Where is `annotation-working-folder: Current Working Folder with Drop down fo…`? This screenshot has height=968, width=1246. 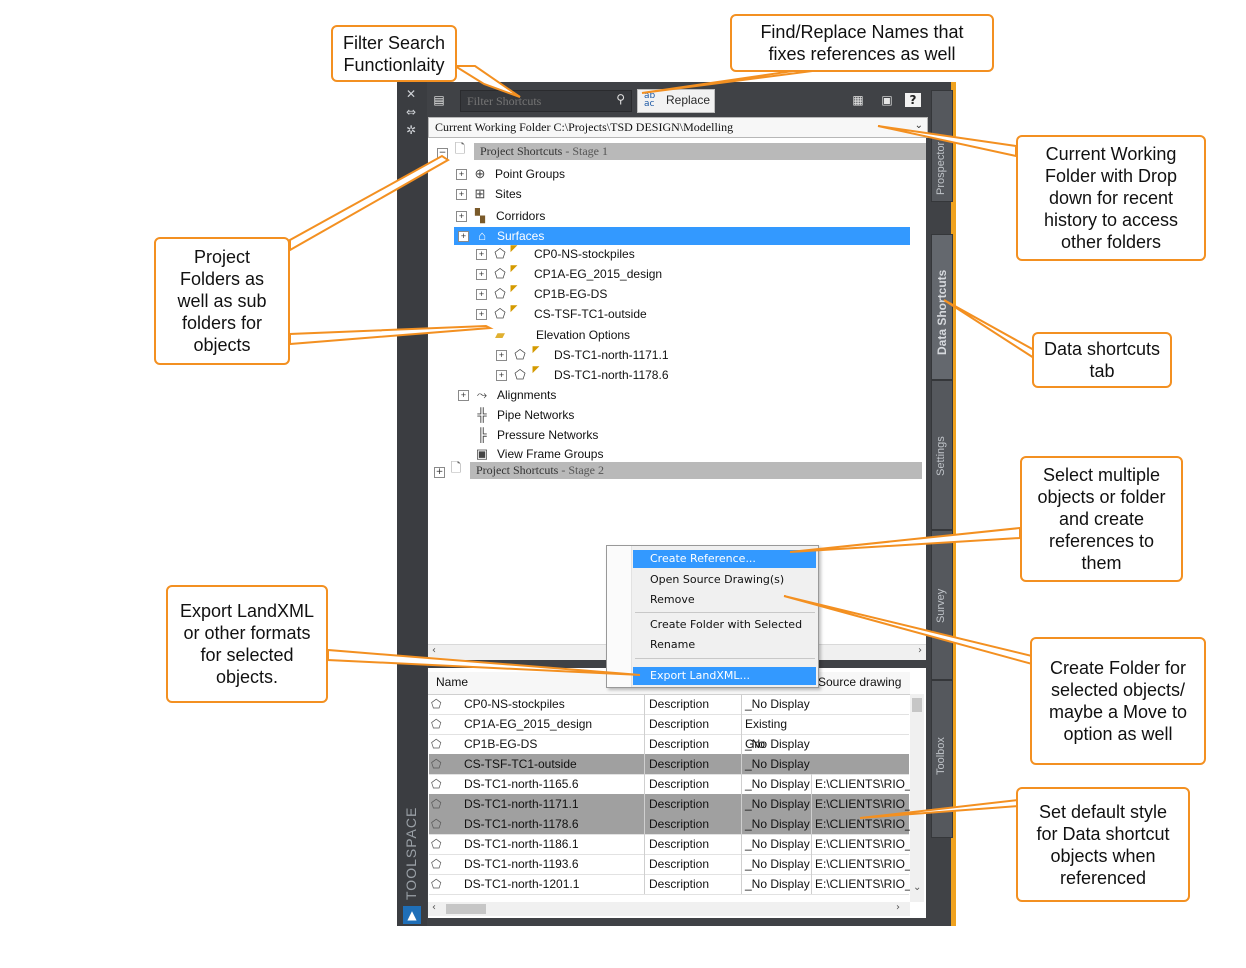
annotation-working-folder: Current Working Folder with Drop down fo… is located at coordinates (1111, 198).